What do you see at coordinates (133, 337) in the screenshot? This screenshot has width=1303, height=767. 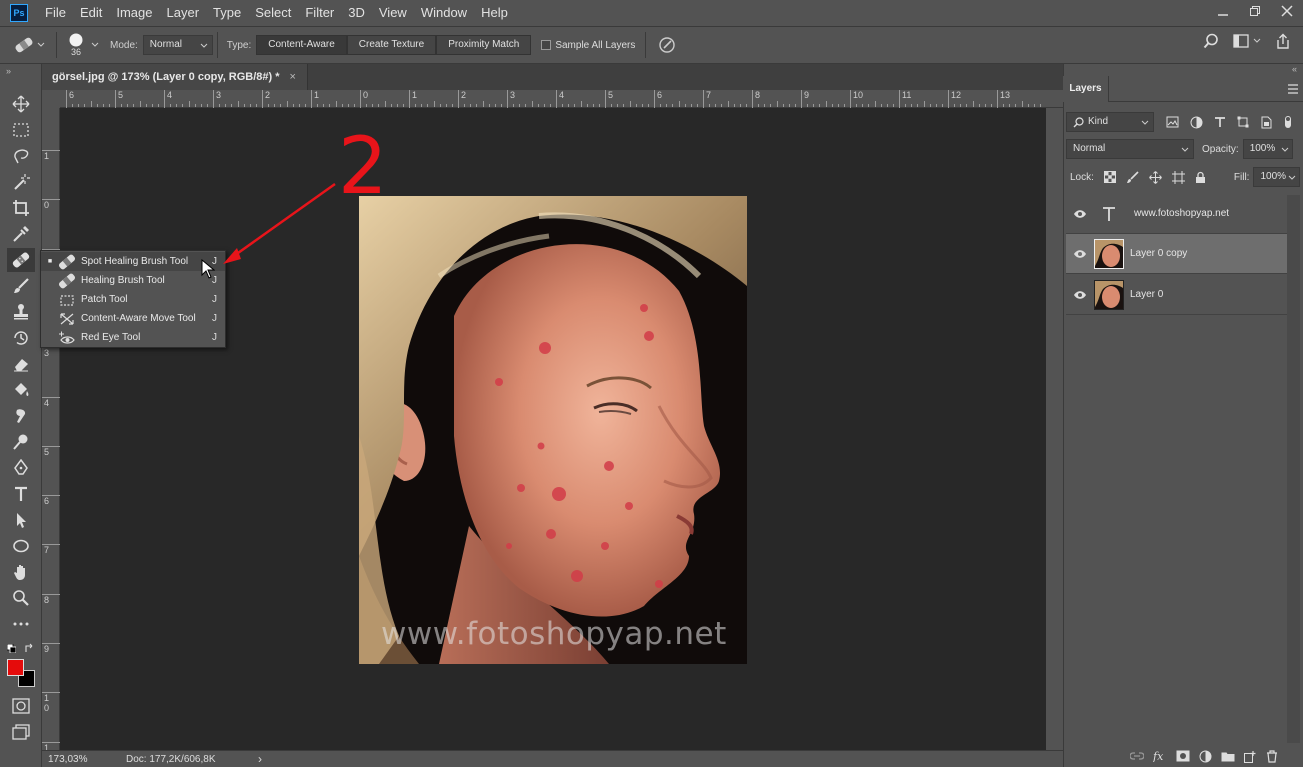 I see `flyout-item-red-eye: Red Eye Tool J` at bounding box center [133, 337].